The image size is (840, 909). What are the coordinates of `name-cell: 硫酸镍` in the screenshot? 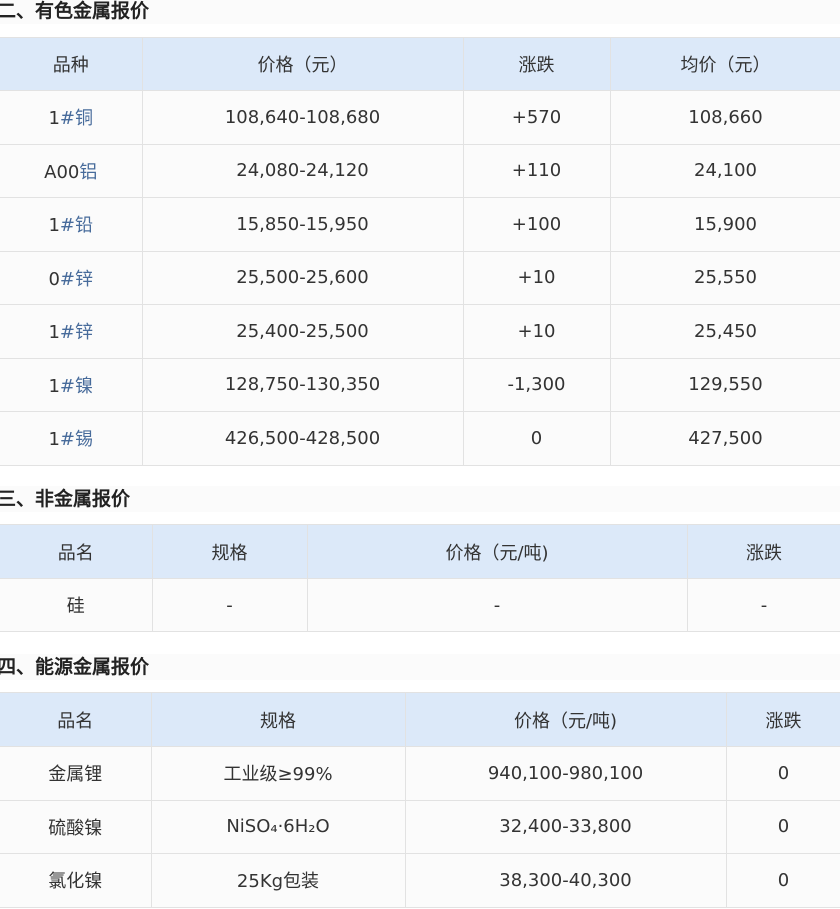 It's located at (76, 826).